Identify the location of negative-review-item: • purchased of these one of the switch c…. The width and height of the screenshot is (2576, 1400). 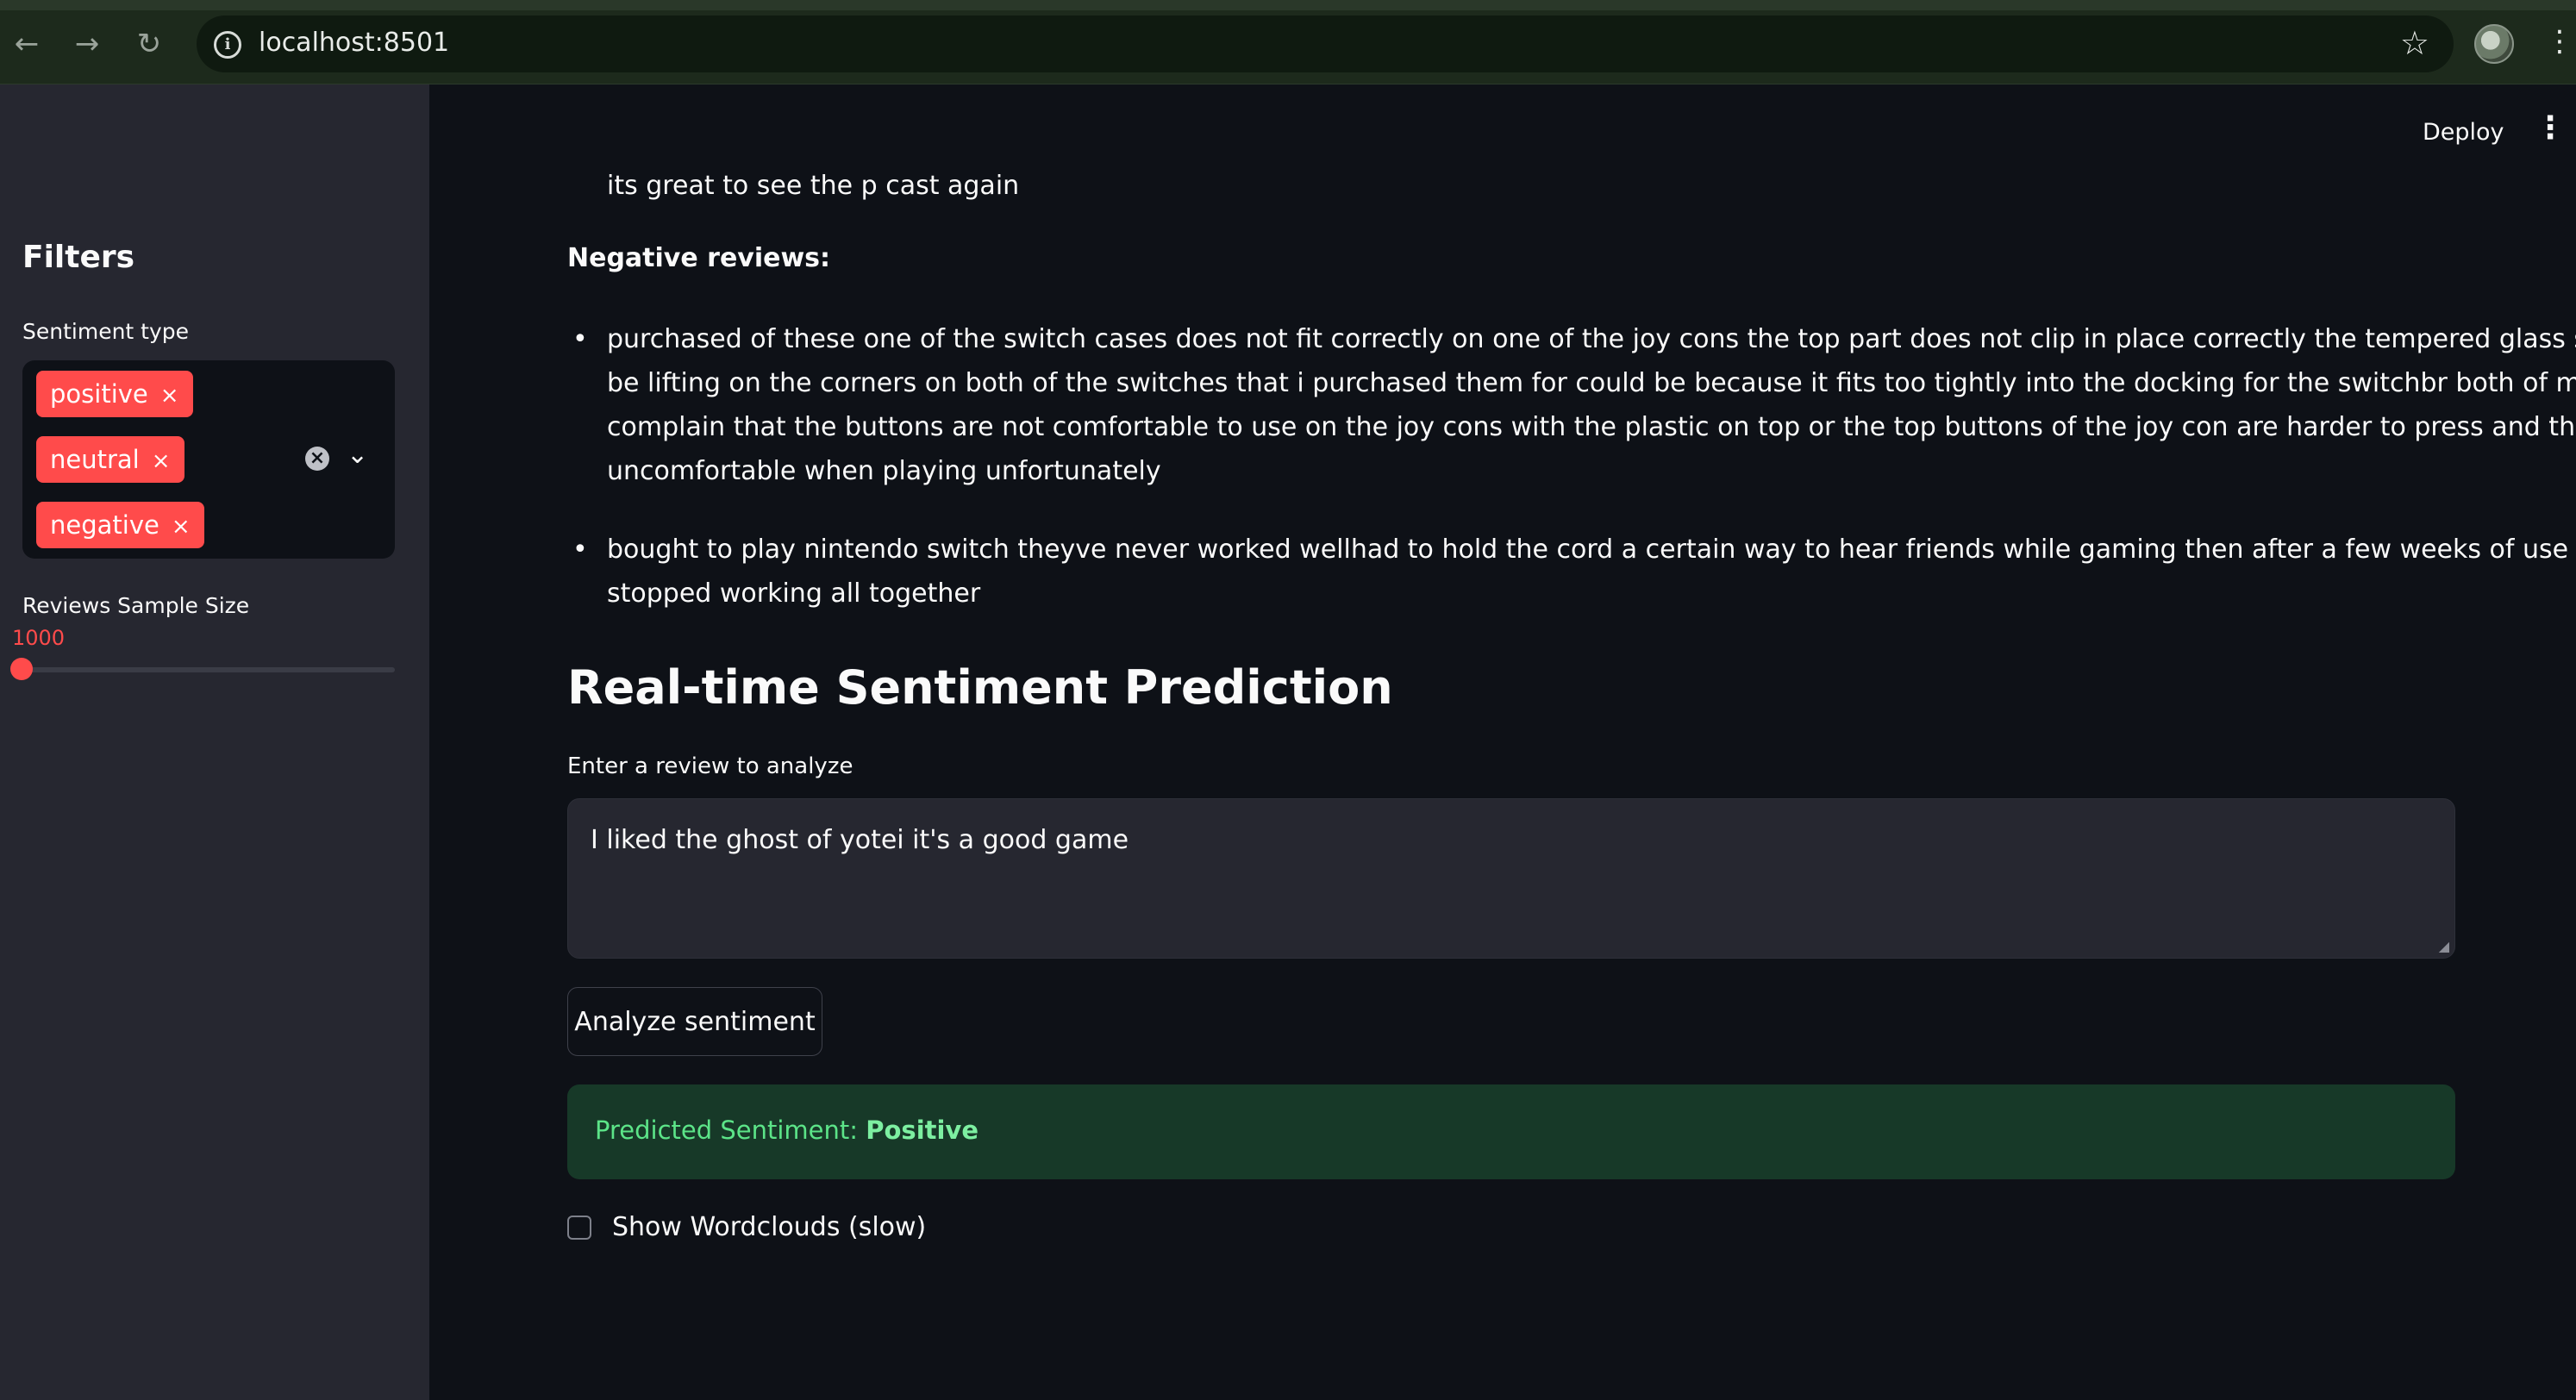
(1574, 405).